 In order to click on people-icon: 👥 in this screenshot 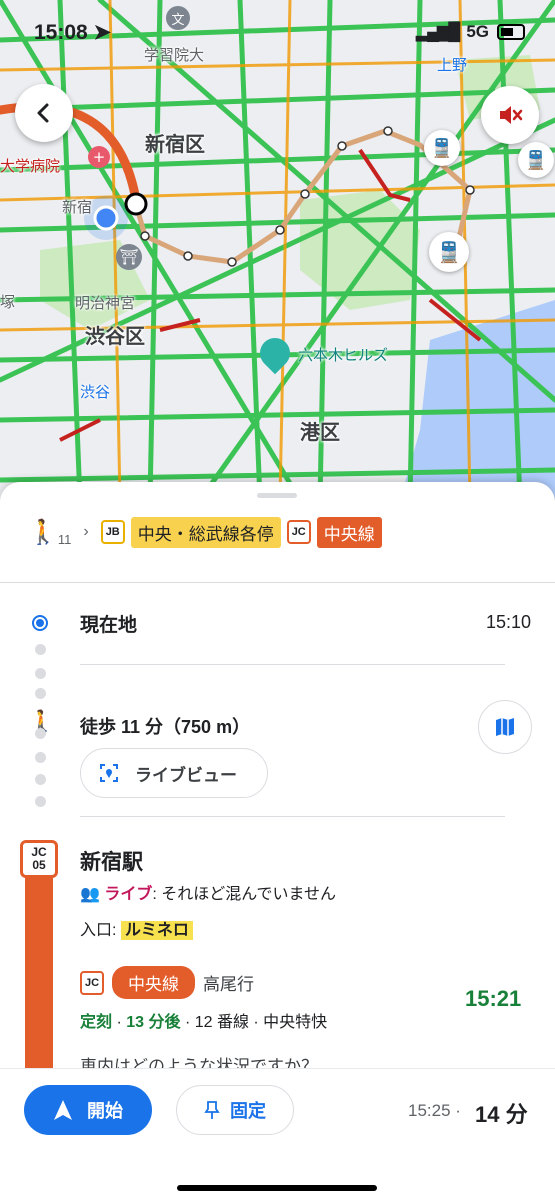, I will do `click(90, 894)`.